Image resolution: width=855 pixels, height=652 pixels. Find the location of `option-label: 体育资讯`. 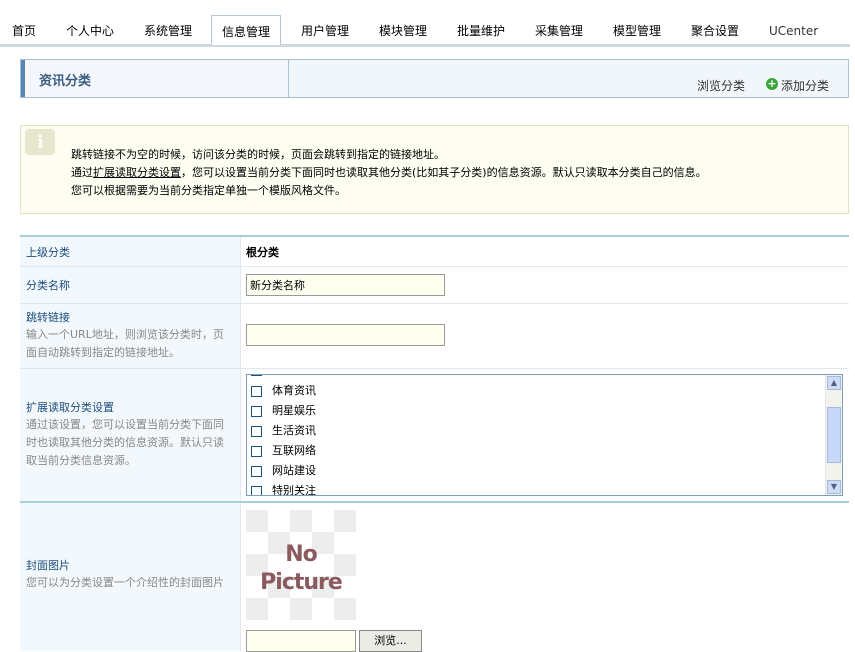

option-label: 体育资讯 is located at coordinates (294, 390).